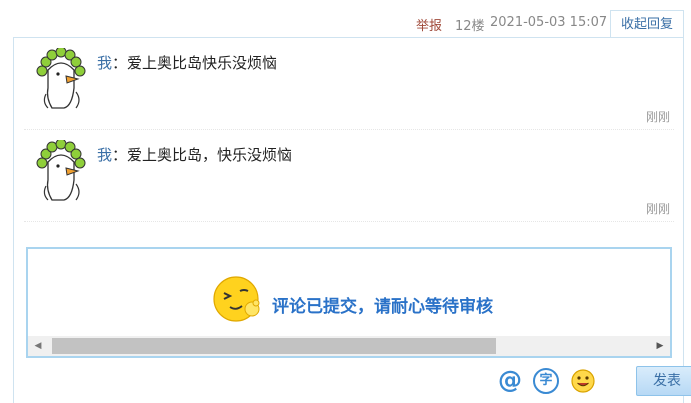  What do you see at coordinates (663, 381) in the screenshot?
I see `submit-button: 发表` at bounding box center [663, 381].